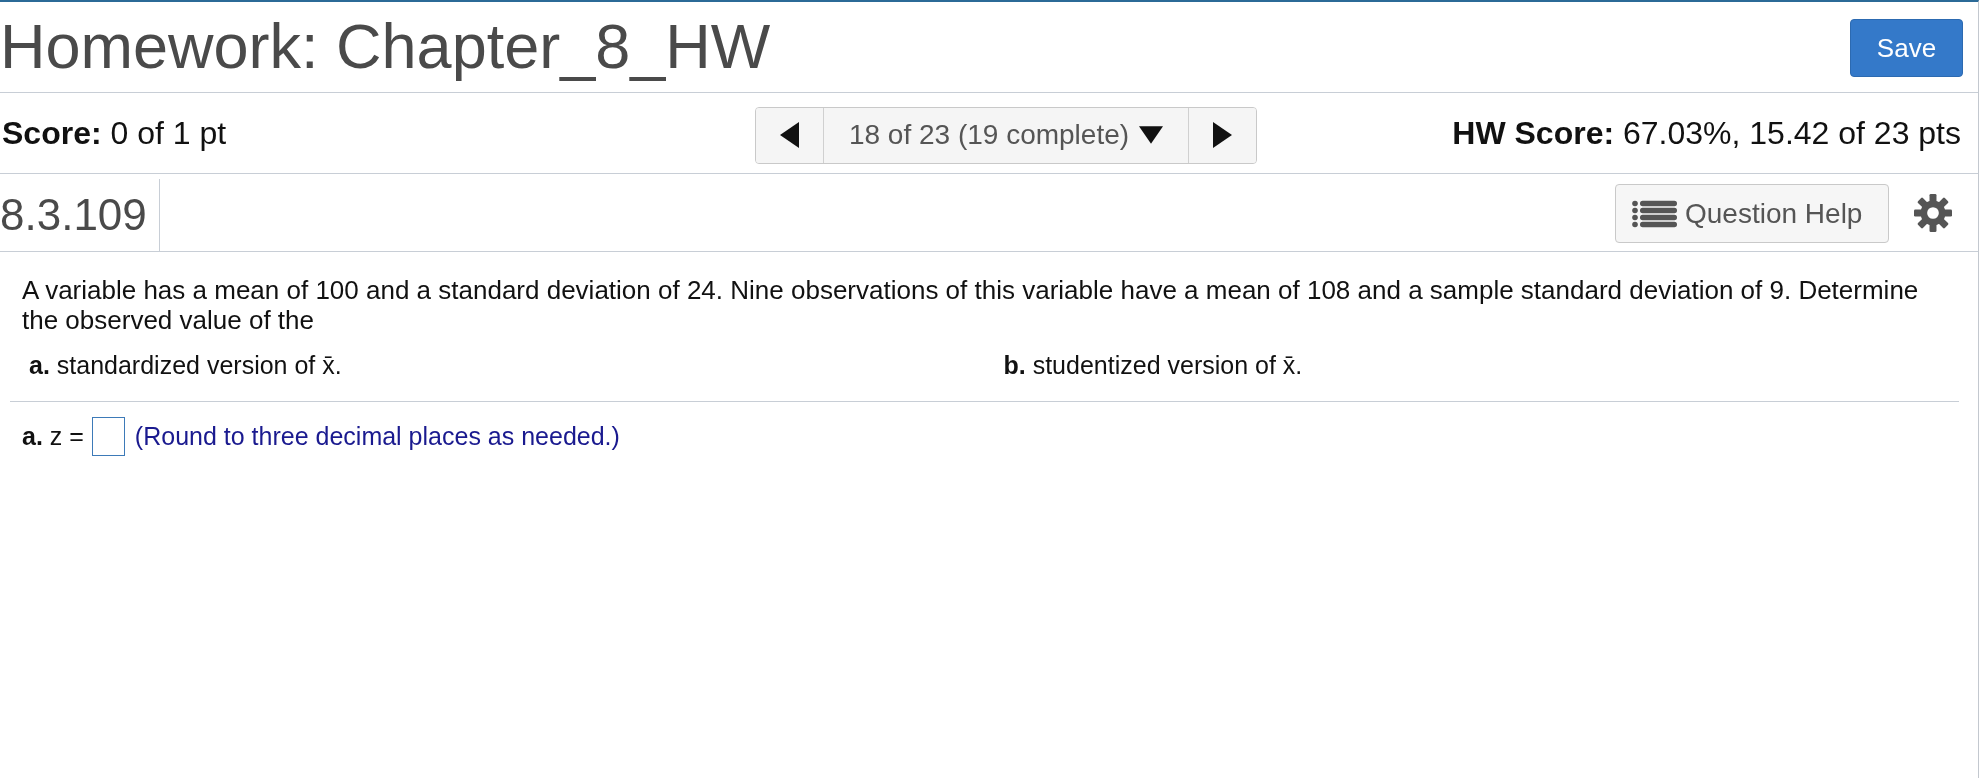 This screenshot has height=778, width=1982. I want to click on list-icon, so click(1654, 213).